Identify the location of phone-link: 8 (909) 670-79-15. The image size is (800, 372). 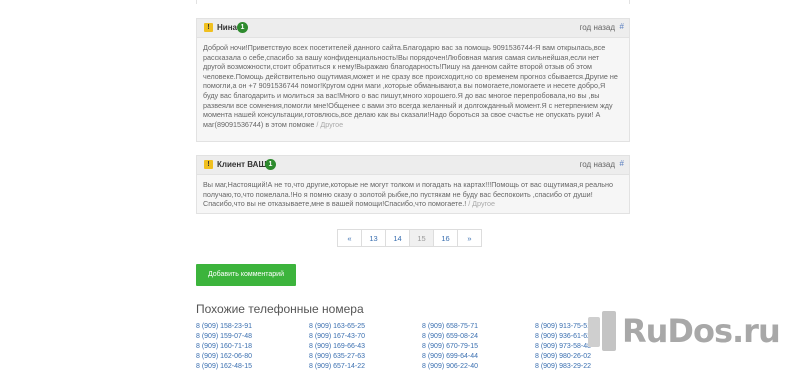
(477, 347).